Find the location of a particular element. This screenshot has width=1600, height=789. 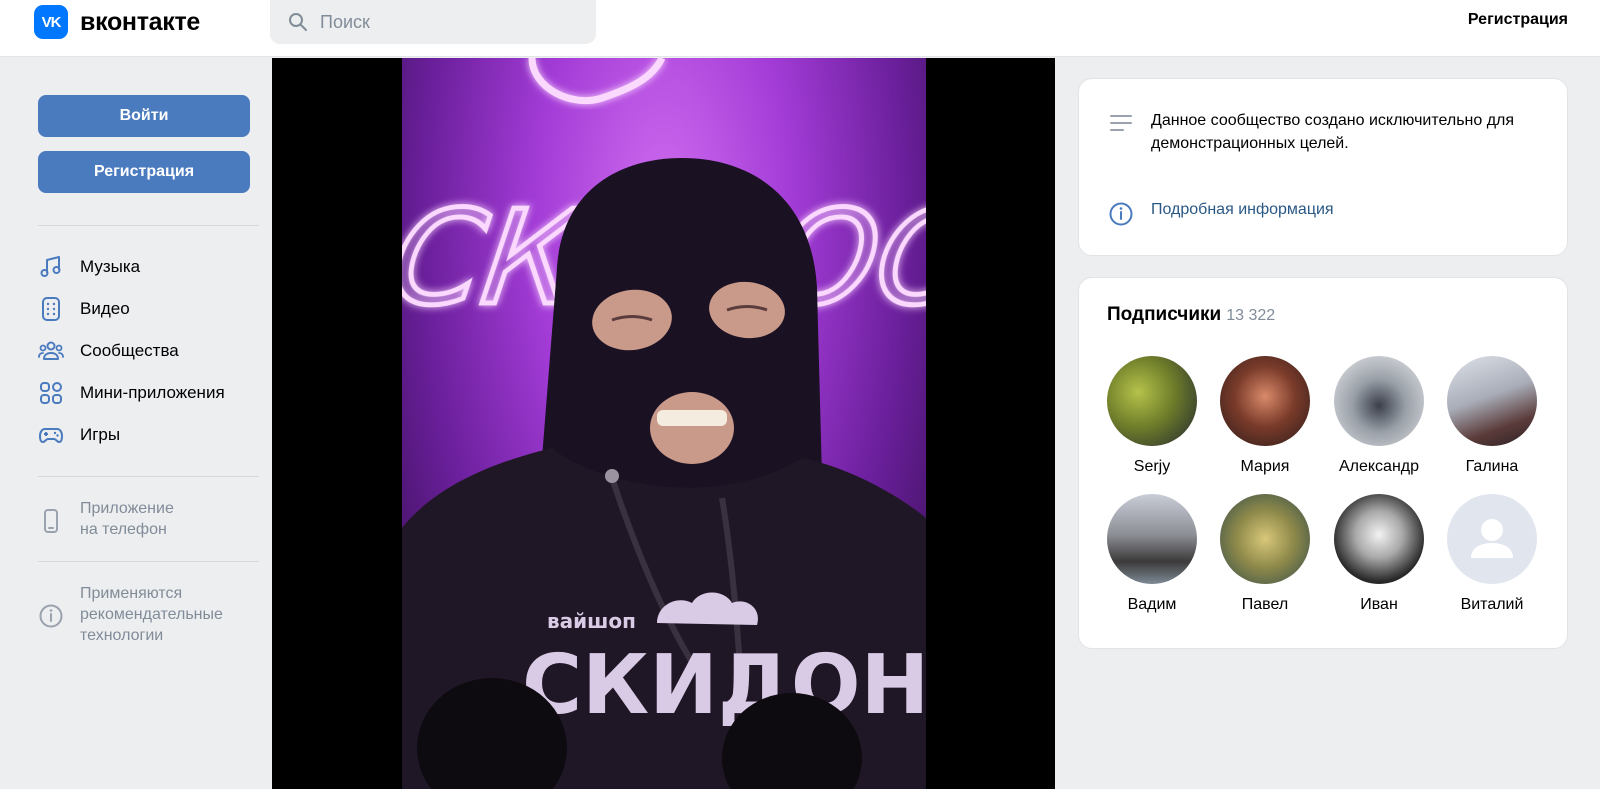

recommendation-line: рекомендательные is located at coordinates (151, 614).